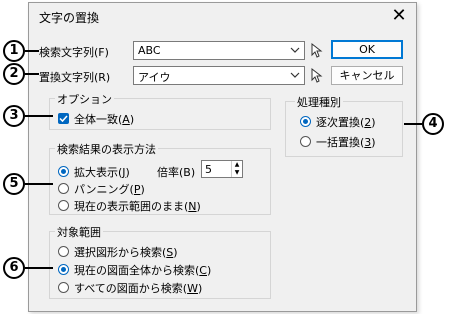  I want to click on display-method-title: 検索結果の表示方法, so click(106, 149).